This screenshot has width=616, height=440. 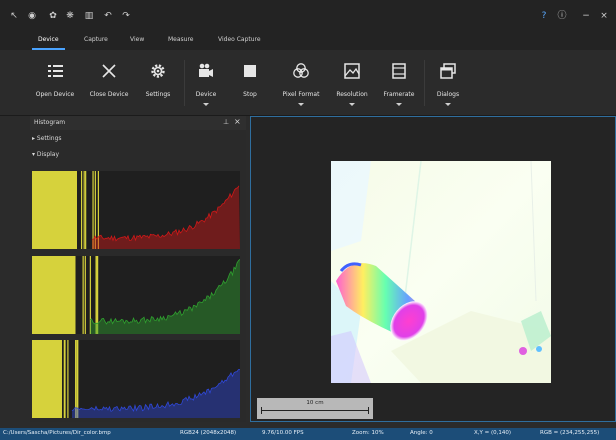 What do you see at coordinates (109, 94) in the screenshot?
I see `close-device-label: Close Device` at bounding box center [109, 94].